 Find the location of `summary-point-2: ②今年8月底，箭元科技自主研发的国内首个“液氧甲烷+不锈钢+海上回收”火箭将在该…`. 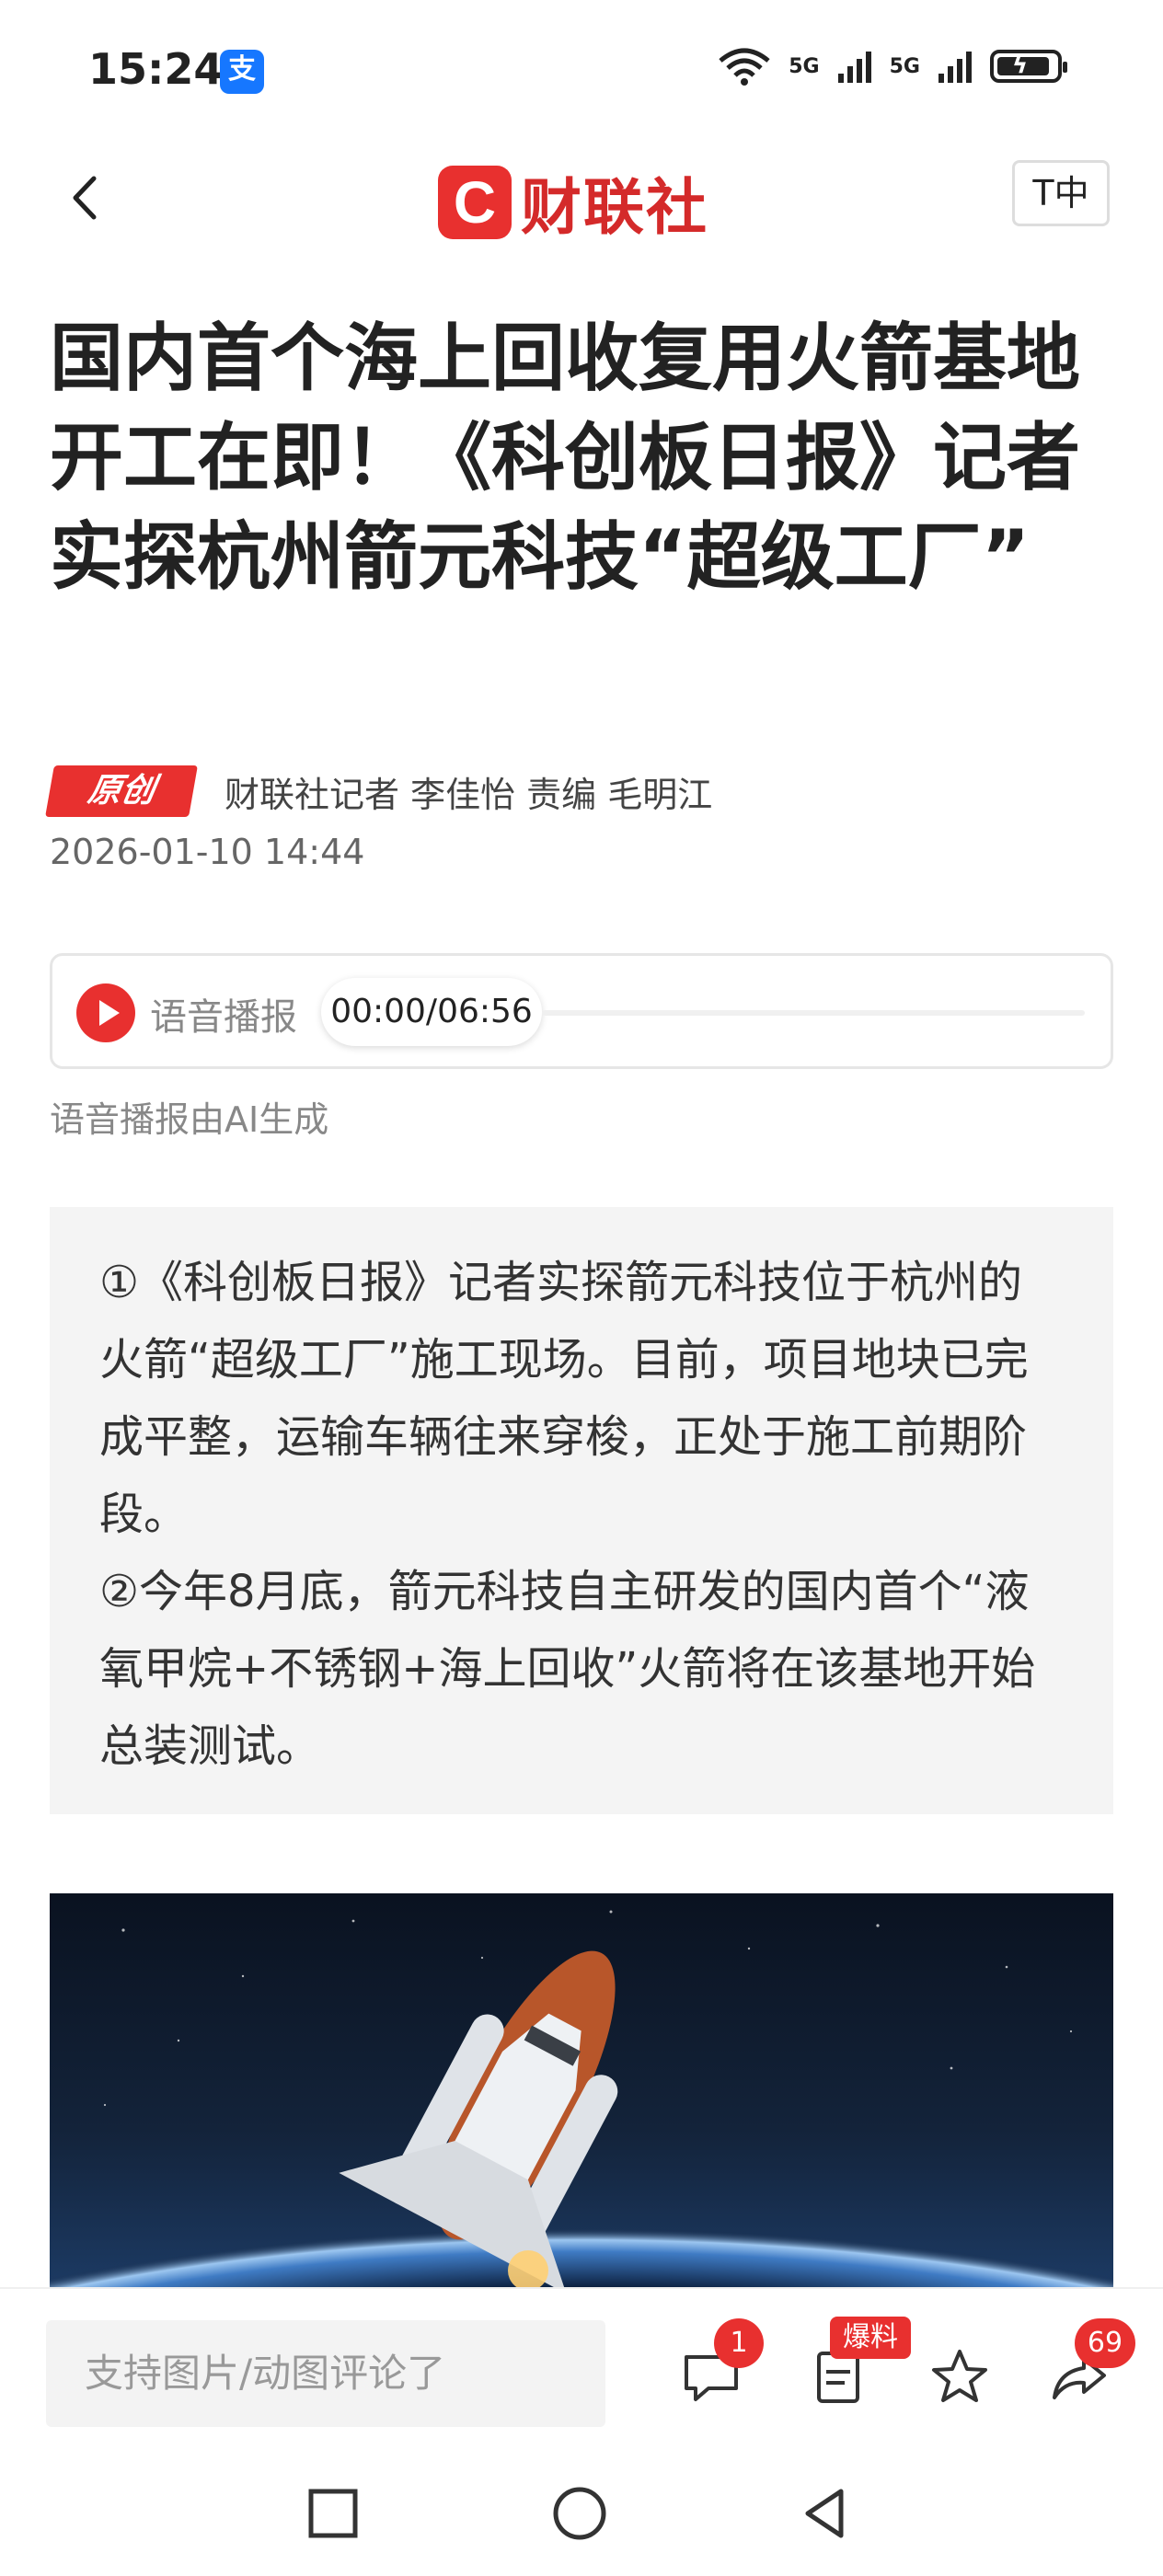

summary-point-2: ②今年8月底，箭元科技自主研发的国内首个“液氧甲烷+不锈钢+海上回收”火箭将在该… is located at coordinates (567, 1669).